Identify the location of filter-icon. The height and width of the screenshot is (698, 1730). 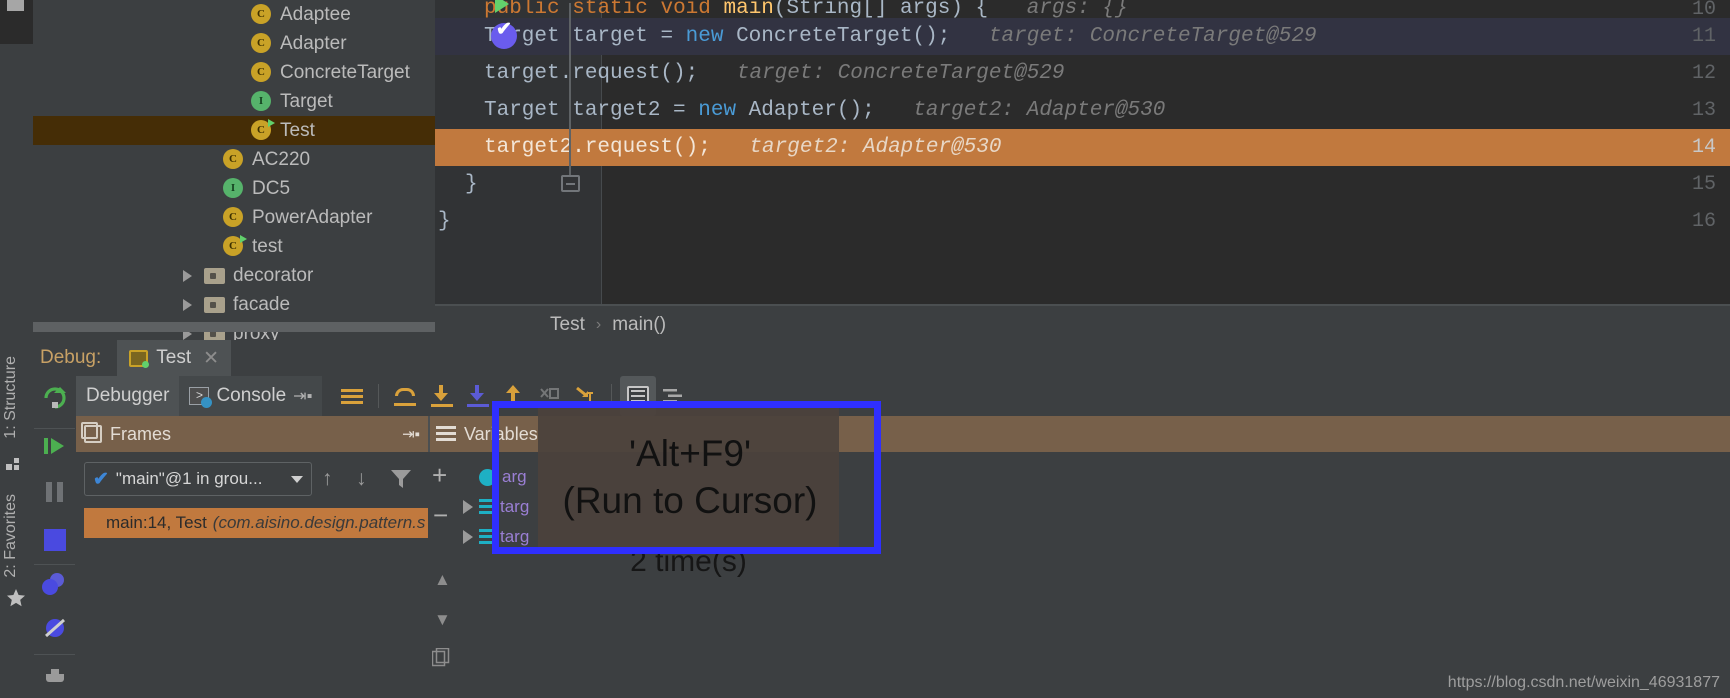
(401, 481).